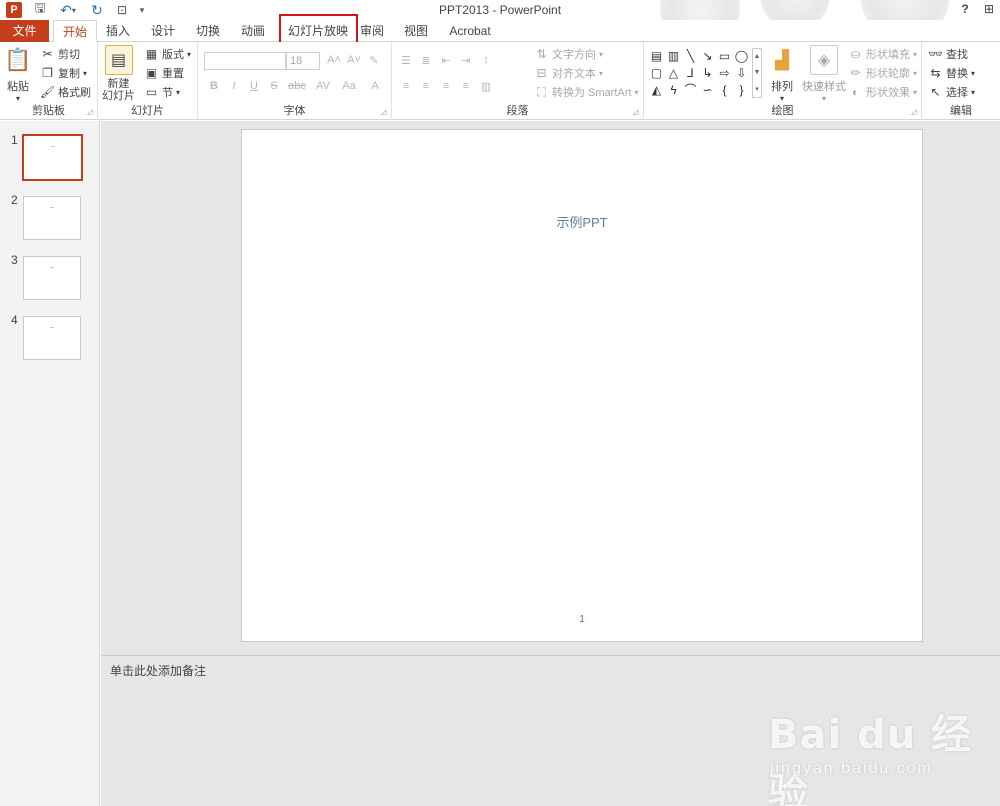  Describe the element at coordinates (888, 55) in the screenshot. I see `shape-fill-label: 形状填充` at that location.